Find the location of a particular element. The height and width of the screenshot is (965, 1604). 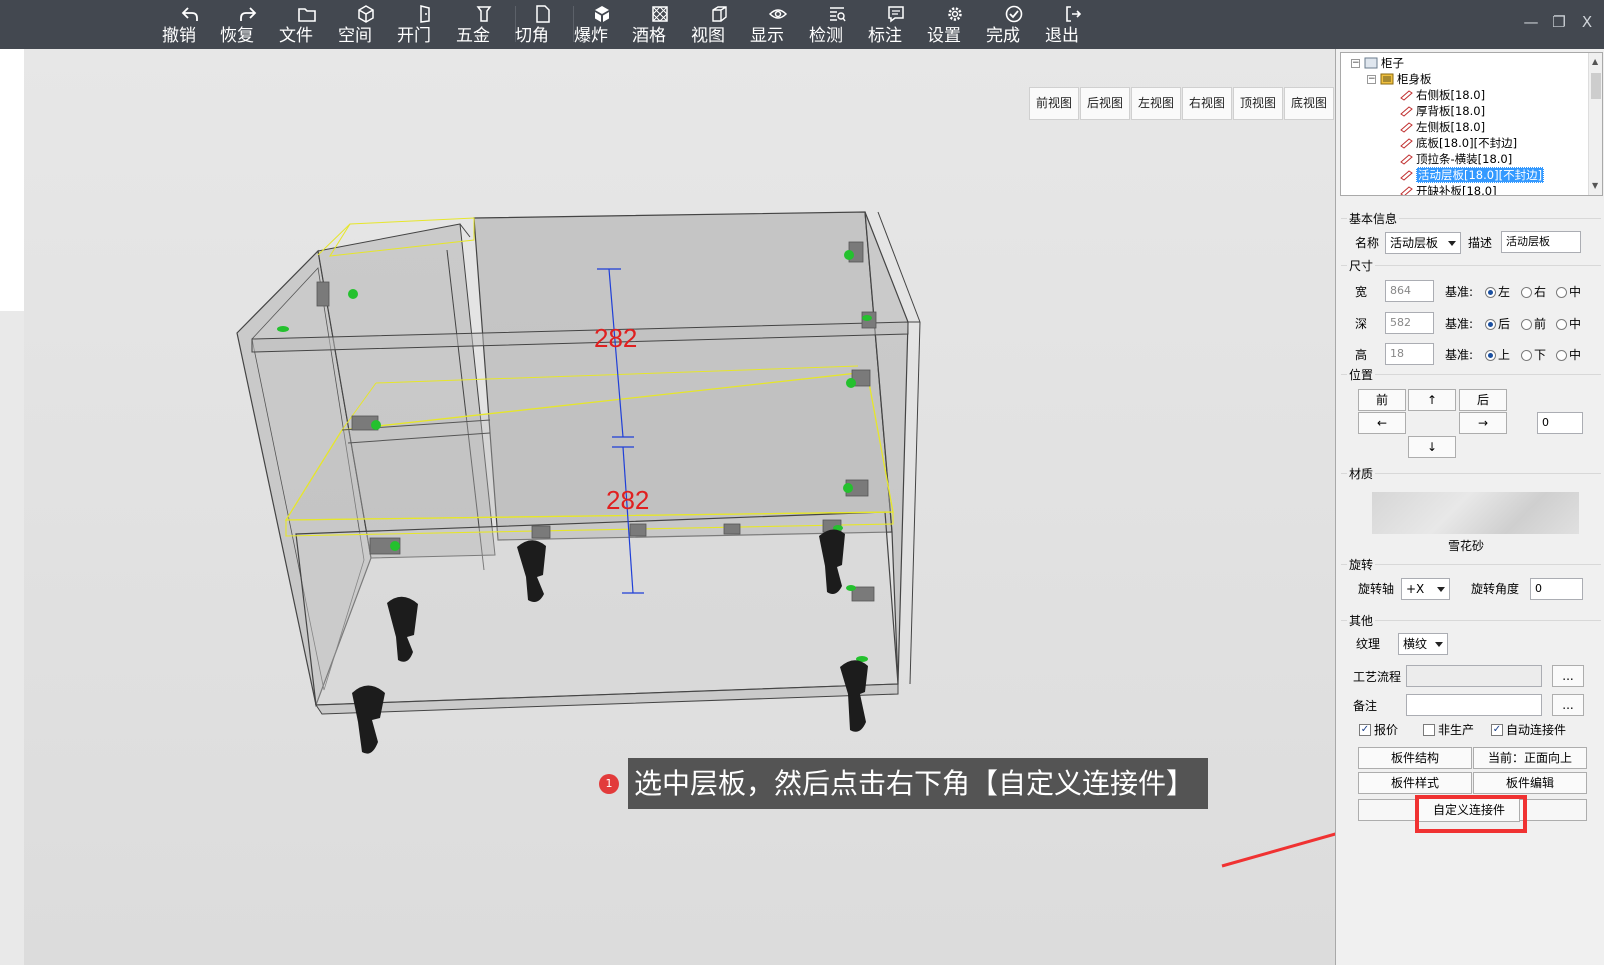

height-field: 18 is located at coordinates (1409, 354).